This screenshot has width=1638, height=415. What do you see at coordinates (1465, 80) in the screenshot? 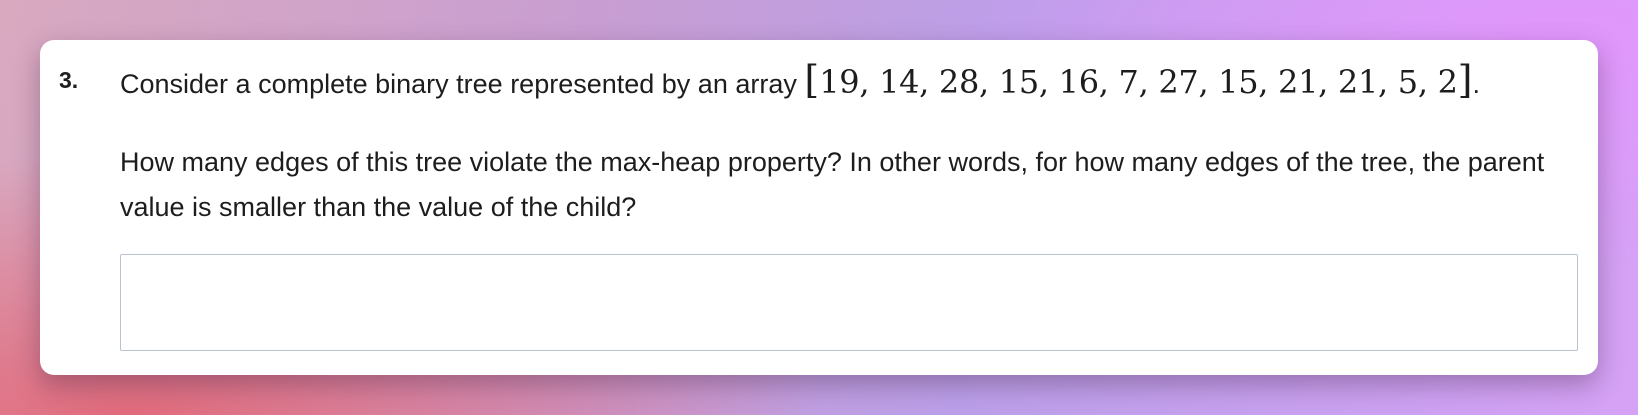
I see `array-close-bracket: ]` at bounding box center [1465, 80].